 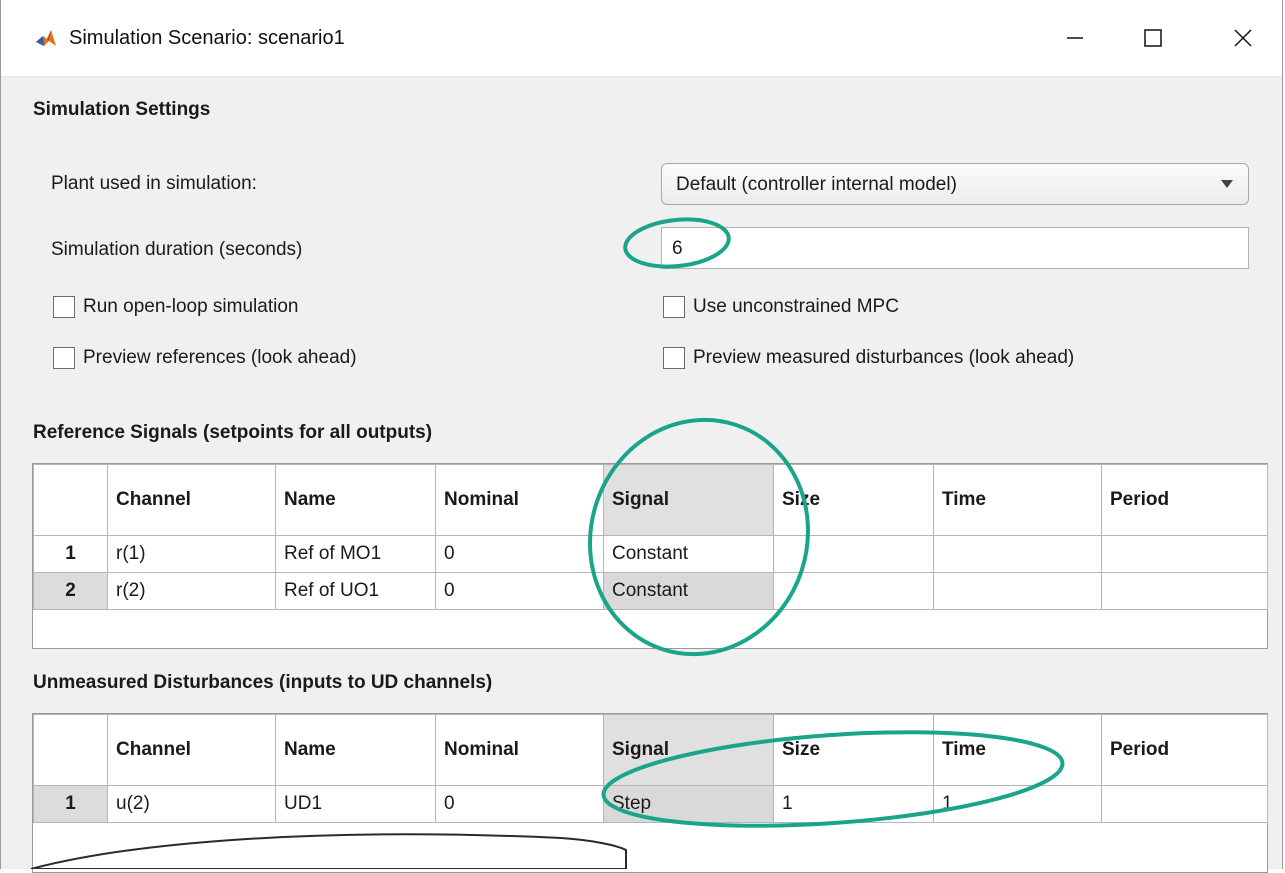 I want to click on open-loop-checkbox, so click(x=64, y=307).